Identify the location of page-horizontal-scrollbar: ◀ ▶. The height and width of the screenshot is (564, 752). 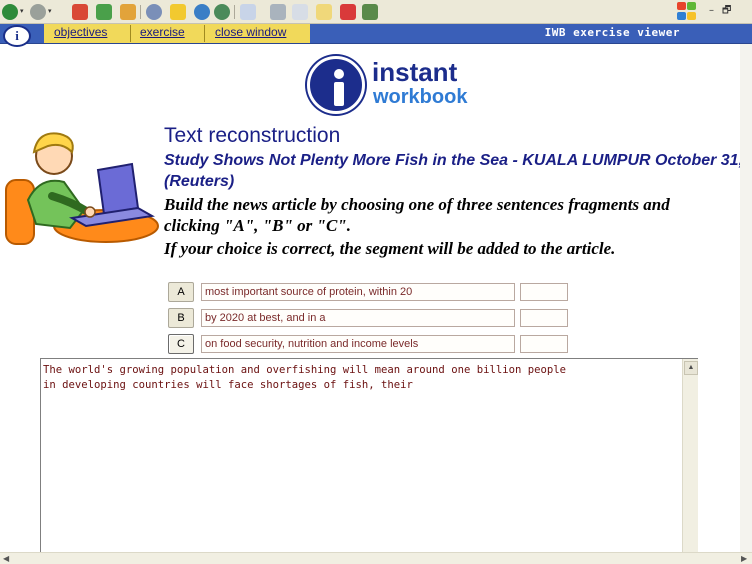
(376, 558).